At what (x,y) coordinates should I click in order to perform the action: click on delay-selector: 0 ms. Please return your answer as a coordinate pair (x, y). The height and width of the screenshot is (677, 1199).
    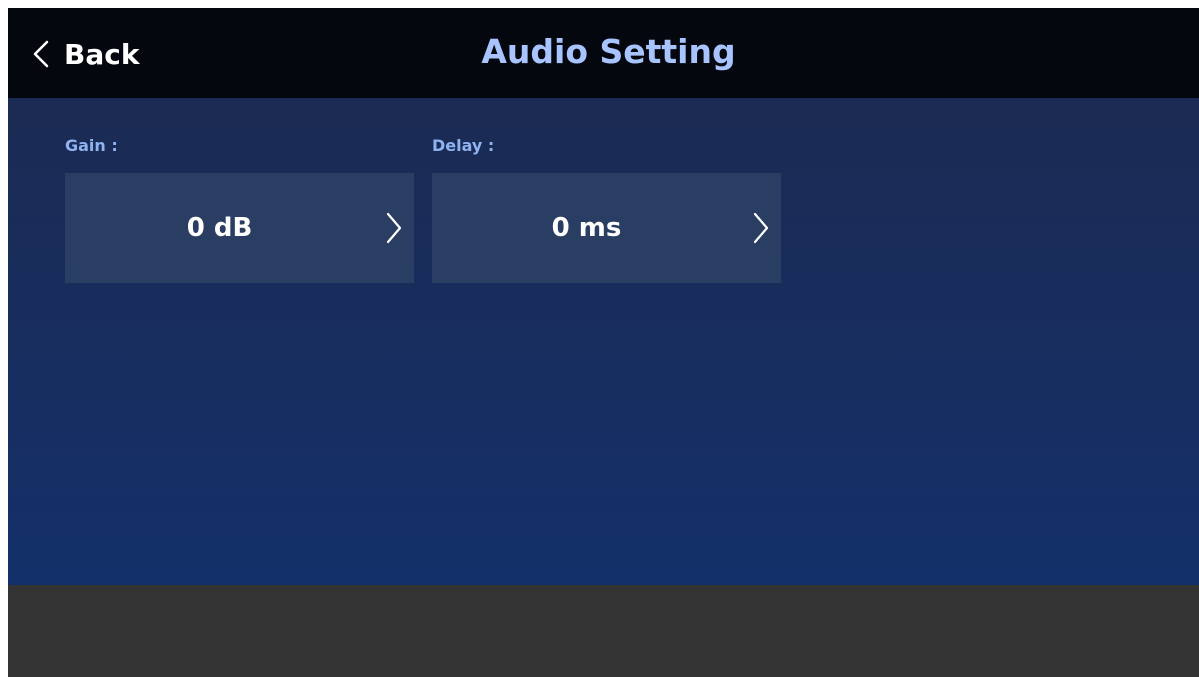
    Looking at the image, I should click on (606, 228).